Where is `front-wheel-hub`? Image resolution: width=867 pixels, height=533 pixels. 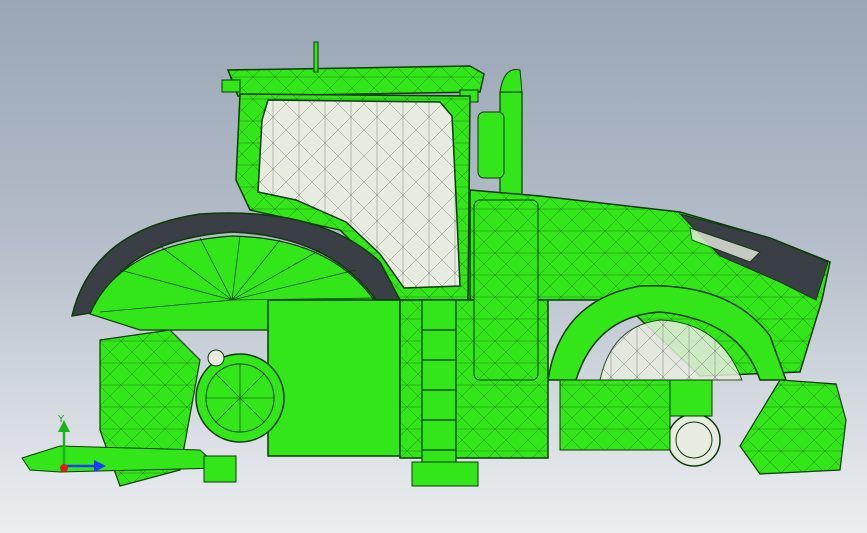 front-wheel-hub is located at coordinates (640, 423).